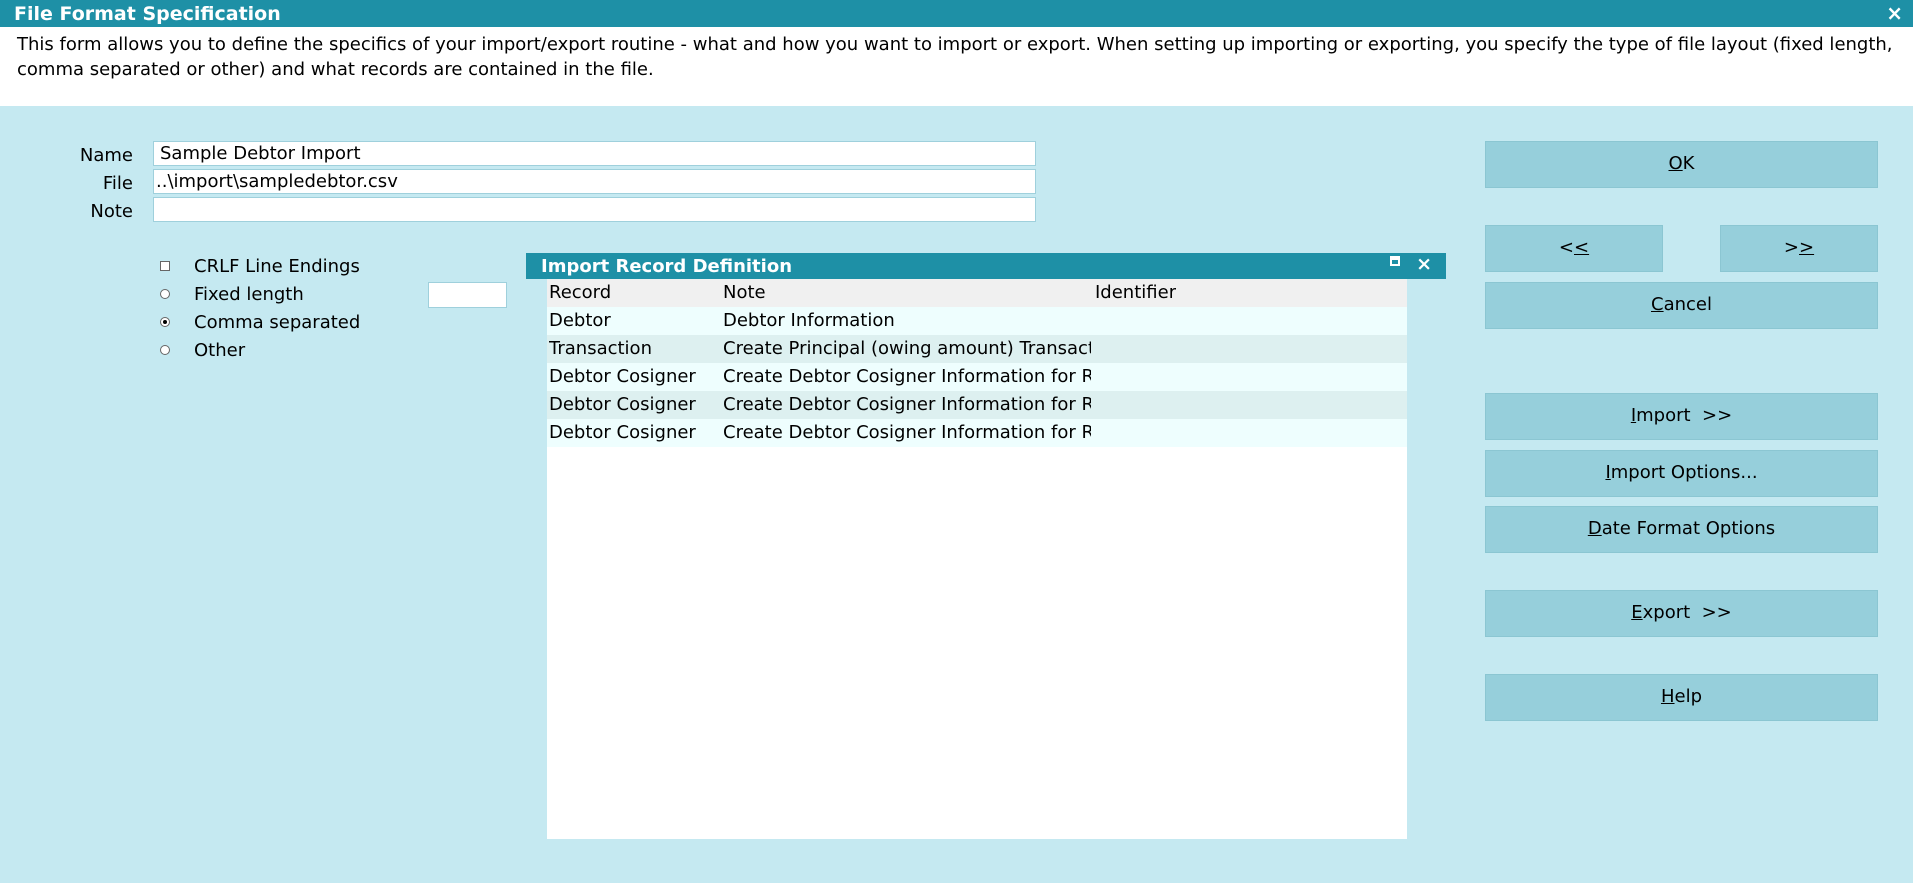 The width and height of the screenshot is (1913, 883). I want to click on prev-label-key: <, so click(1582, 247).